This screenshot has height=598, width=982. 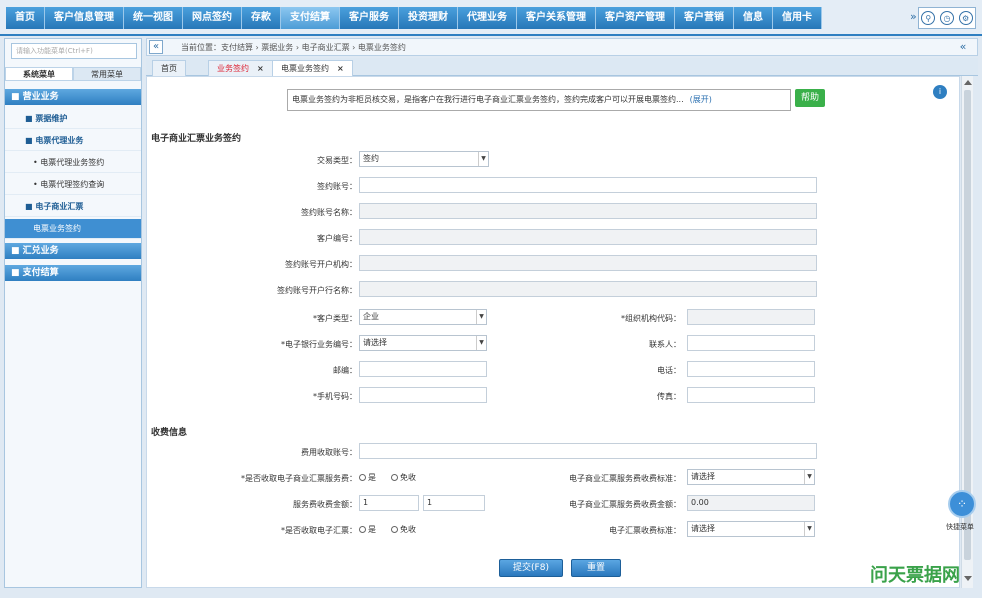 What do you see at coordinates (913, 16) in the screenshot?
I see `nav-more-arrow: »` at bounding box center [913, 16].